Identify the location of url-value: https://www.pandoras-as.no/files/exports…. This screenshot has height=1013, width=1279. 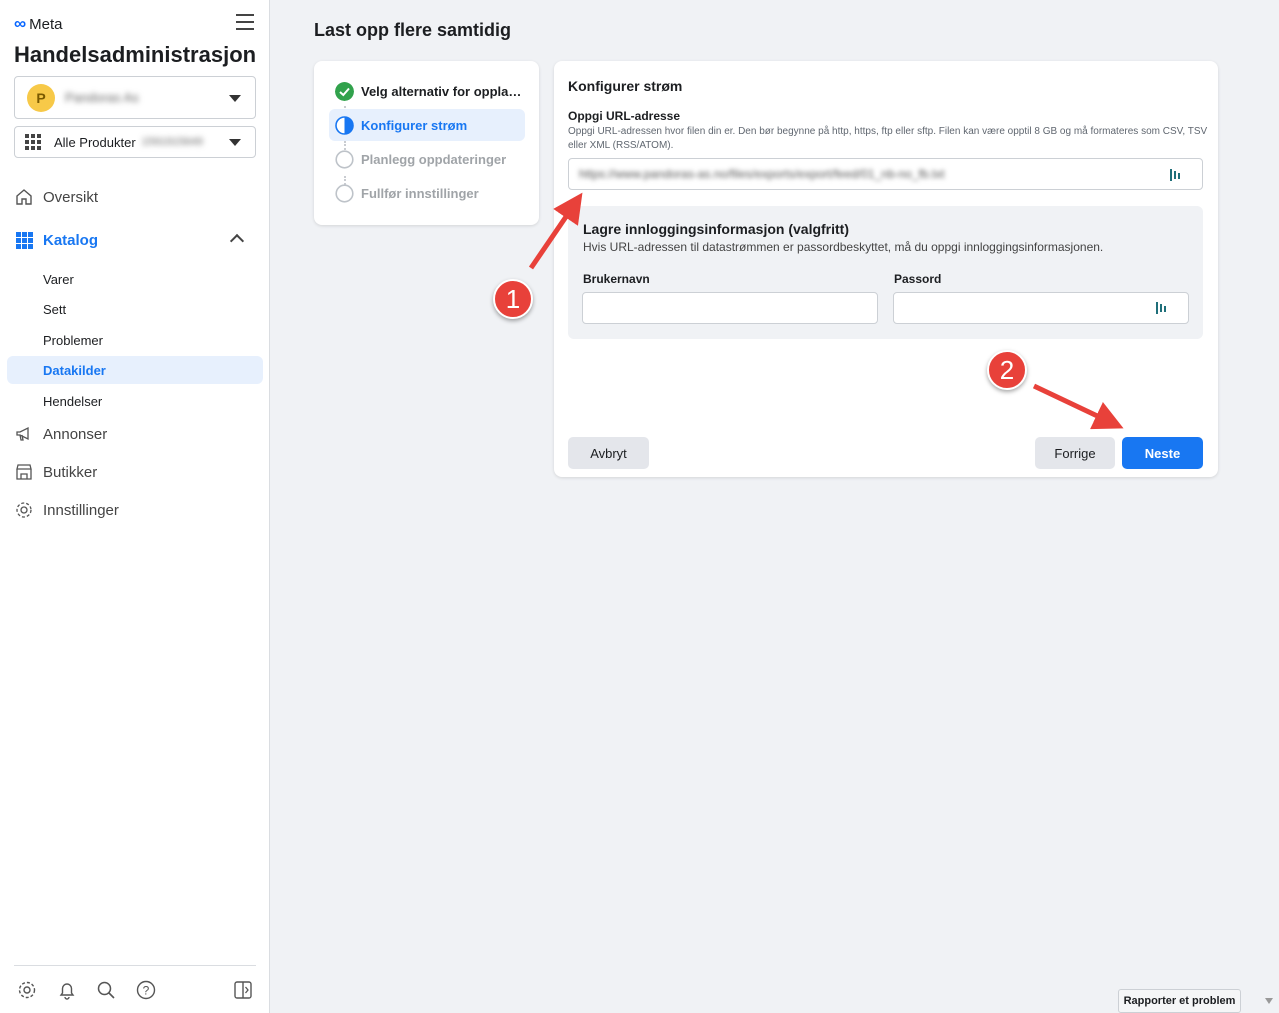
(762, 174).